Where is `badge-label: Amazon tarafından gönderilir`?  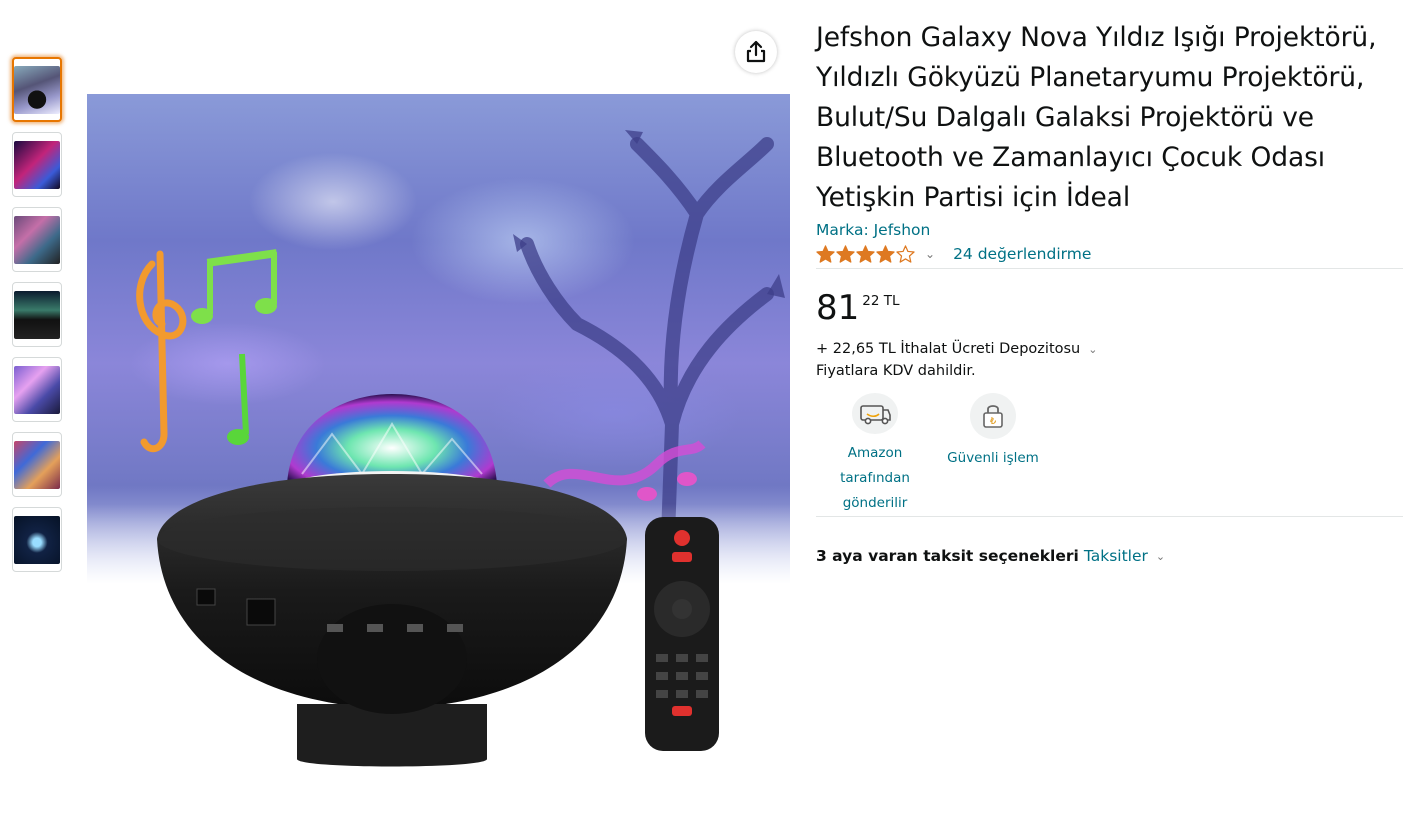 badge-label: Amazon tarafından gönderilir is located at coordinates (875, 478).